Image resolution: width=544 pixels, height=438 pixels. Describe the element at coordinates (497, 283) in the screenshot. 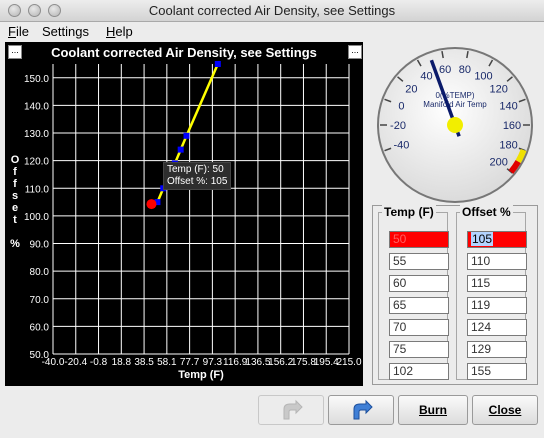

I see `offset-cell: 115` at that location.